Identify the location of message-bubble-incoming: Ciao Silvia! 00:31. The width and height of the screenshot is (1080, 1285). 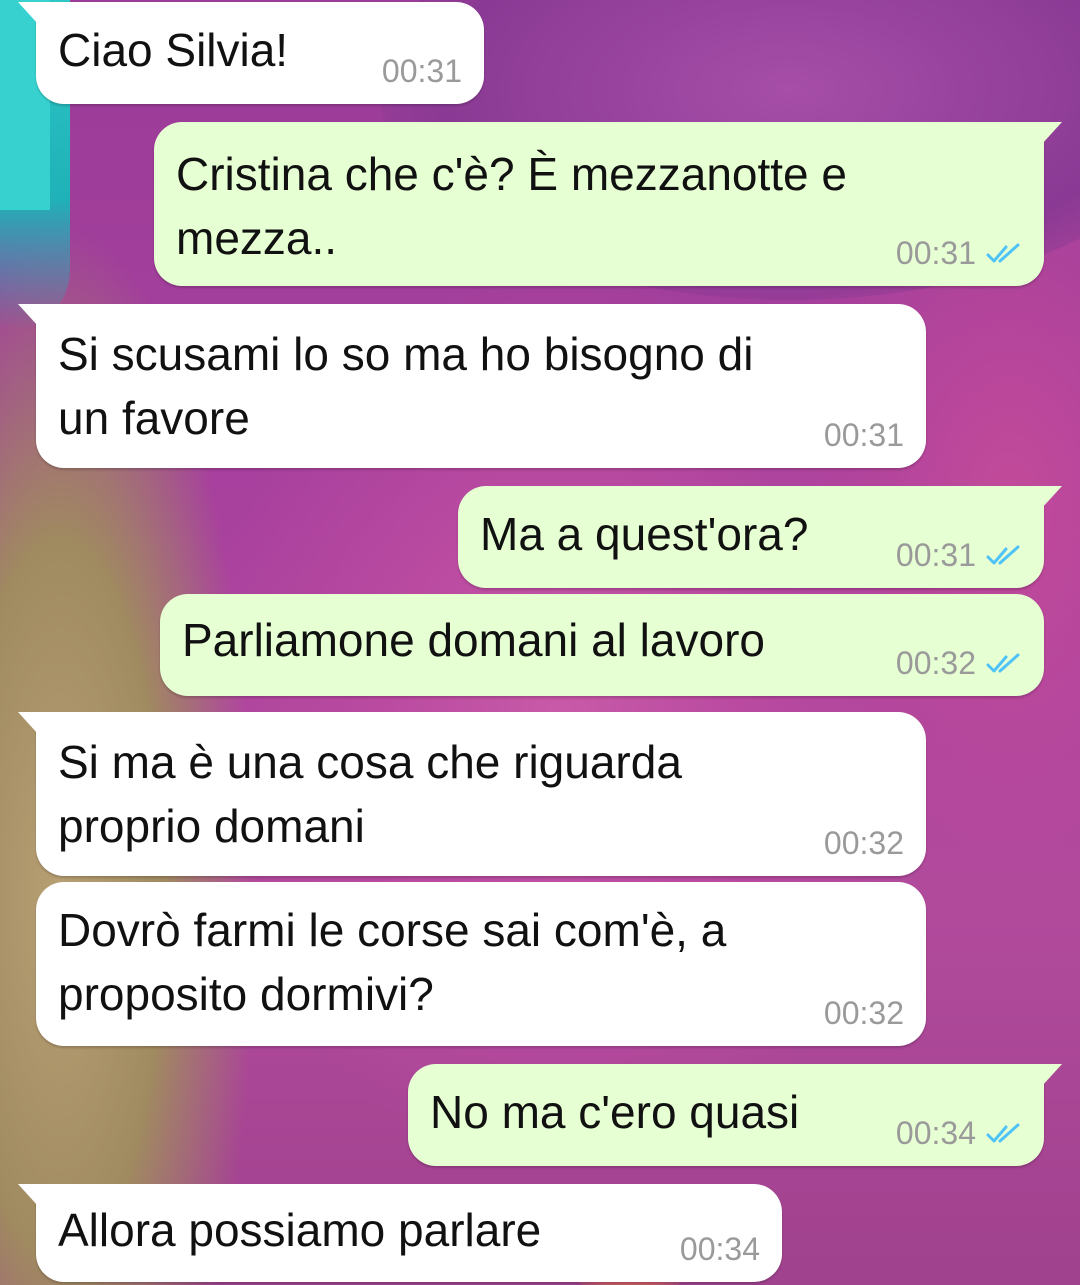
(251, 53).